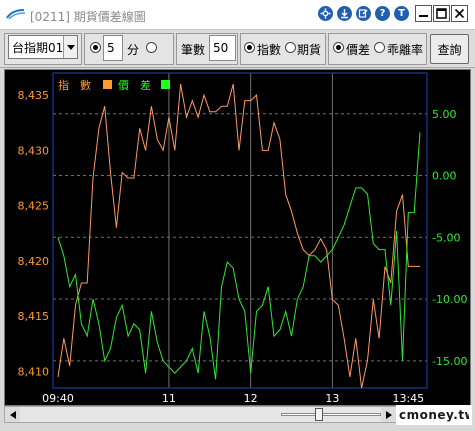  Describe the element at coordinates (309, 50) in the screenshot. I see `futures-option-label: 期貨` at that location.